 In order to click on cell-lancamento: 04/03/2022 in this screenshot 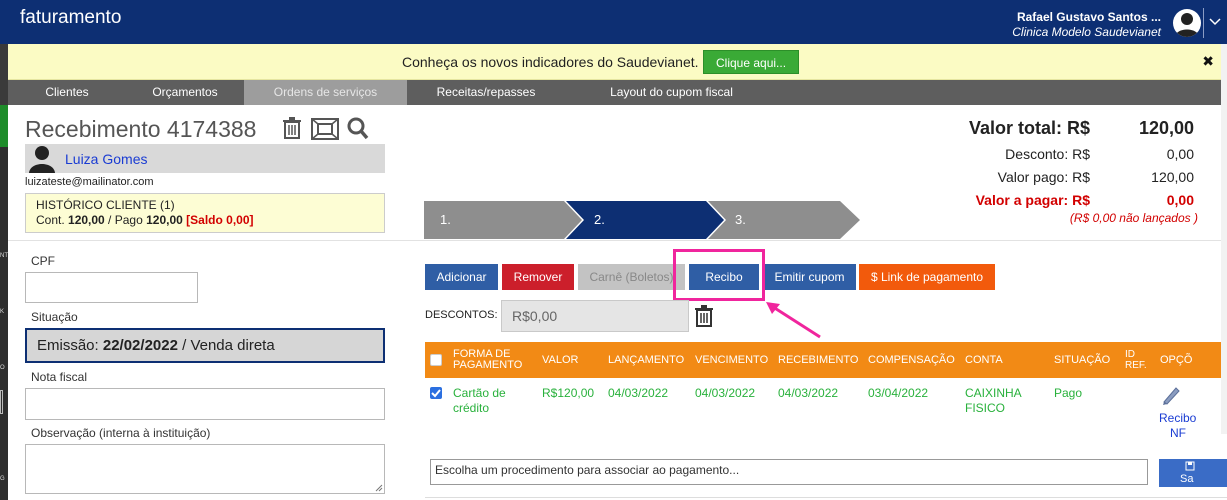, I will do `click(638, 393)`.